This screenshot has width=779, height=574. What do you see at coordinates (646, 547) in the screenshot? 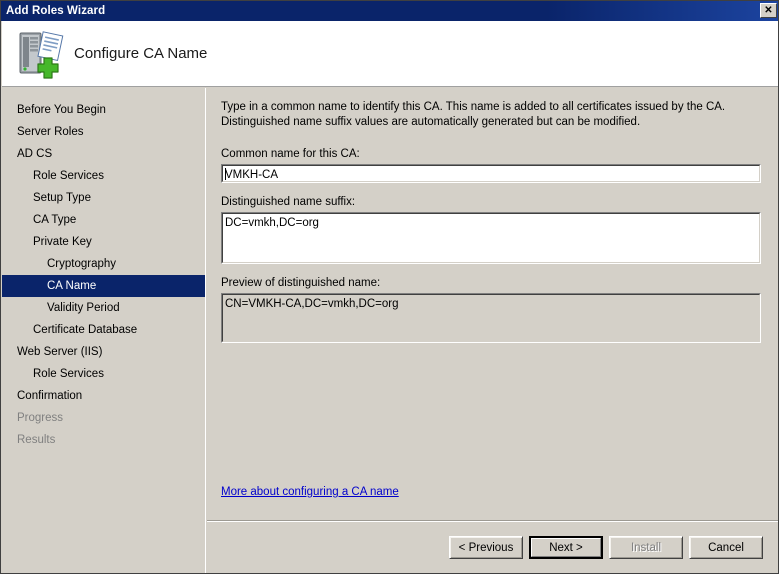
I see `install-button: Install` at bounding box center [646, 547].